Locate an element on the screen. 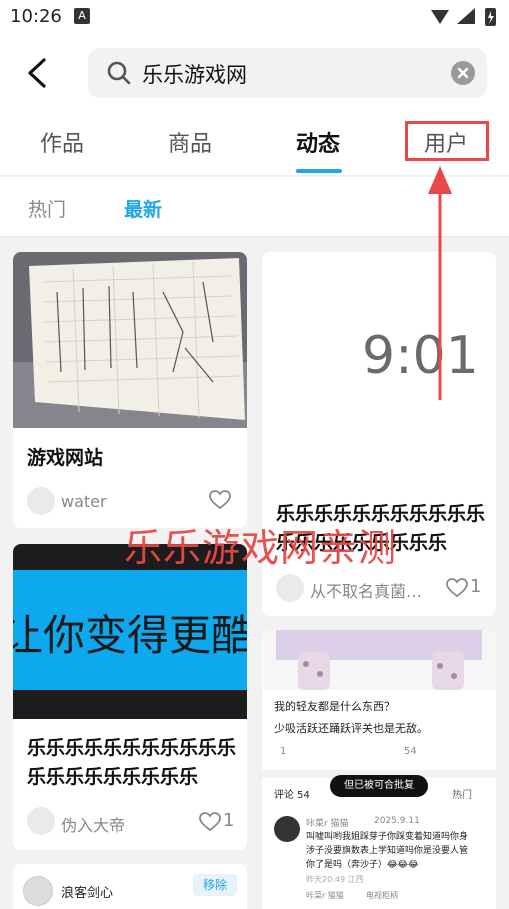 This screenshot has height=909, width=509. subtab-latest: 最新 is located at coordinates (143, 208).